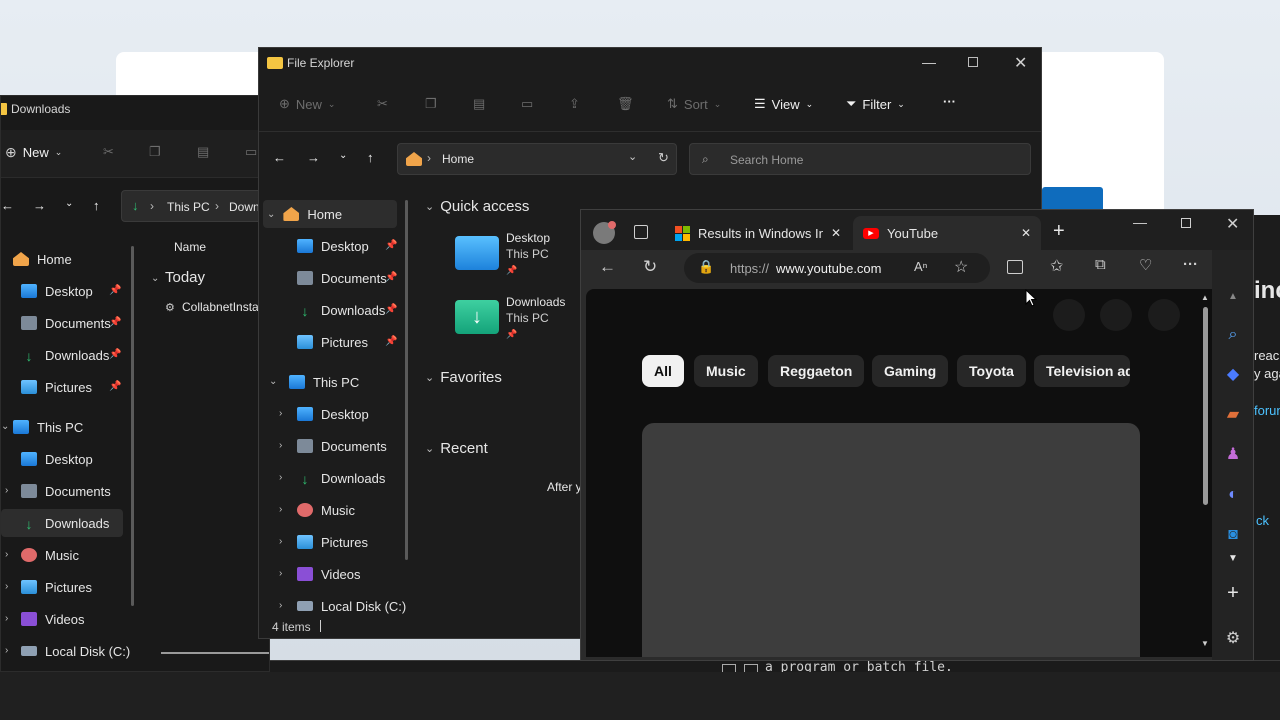  Describe the element at coordinates (1056, 266) in the screenshot. I see `favorites-icon: ✩` at that location.